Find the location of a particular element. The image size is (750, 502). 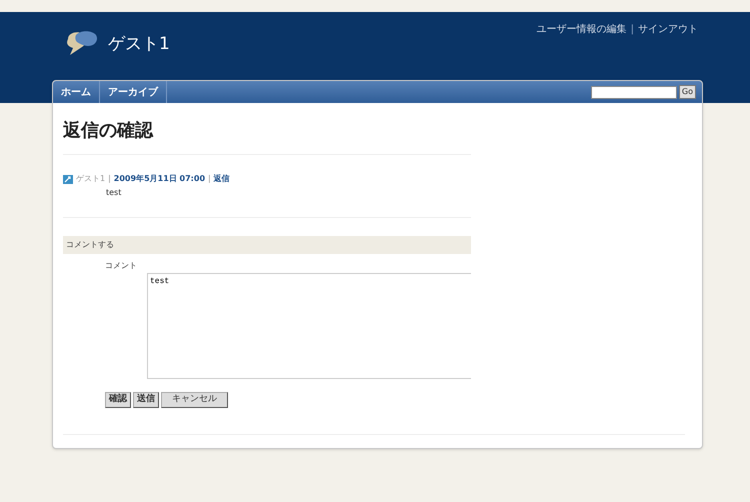

form-button: 送信 is located at coordinates (146, 400).